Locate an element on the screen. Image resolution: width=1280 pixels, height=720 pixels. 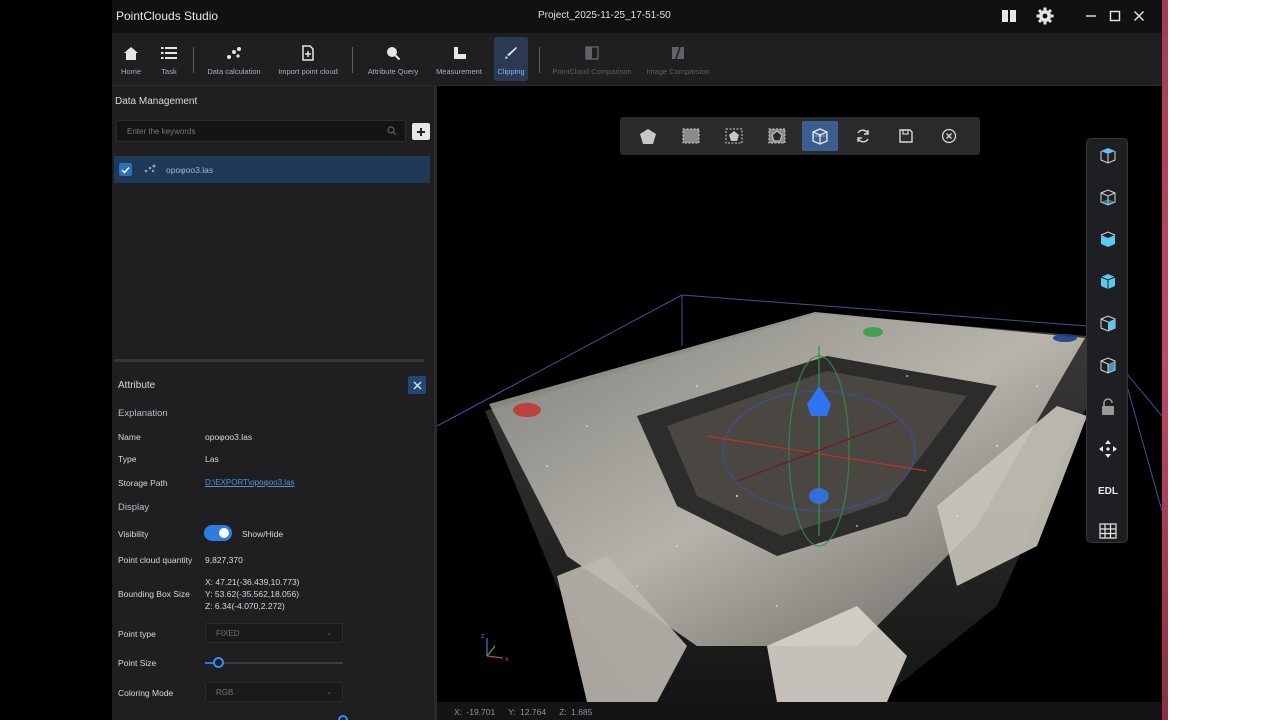
task-button: Task is located at coordinates (169, 59).